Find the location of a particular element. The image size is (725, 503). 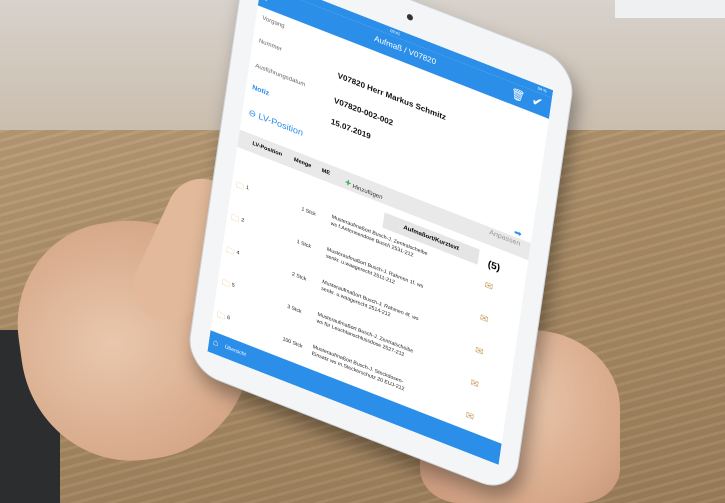

camera-icon is located at coordinates (410, 17).